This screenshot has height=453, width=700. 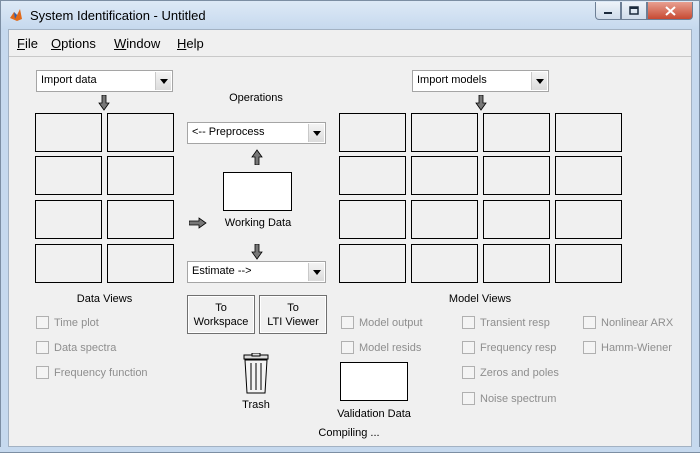 What do you see at coordinates (374, 414) in the screenshot?
I see `validation-data-label: Validation Data` at bounding box center [374, 414].